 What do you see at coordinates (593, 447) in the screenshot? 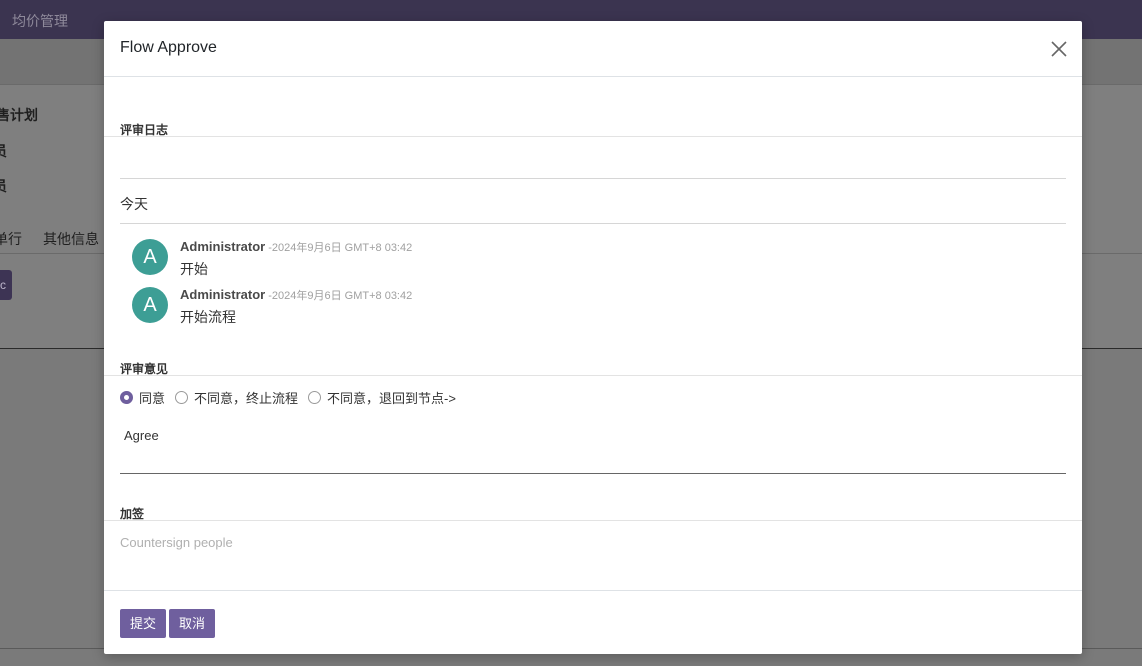
I see `opinion-textarea: Agree` at bounding box center [593, 447].